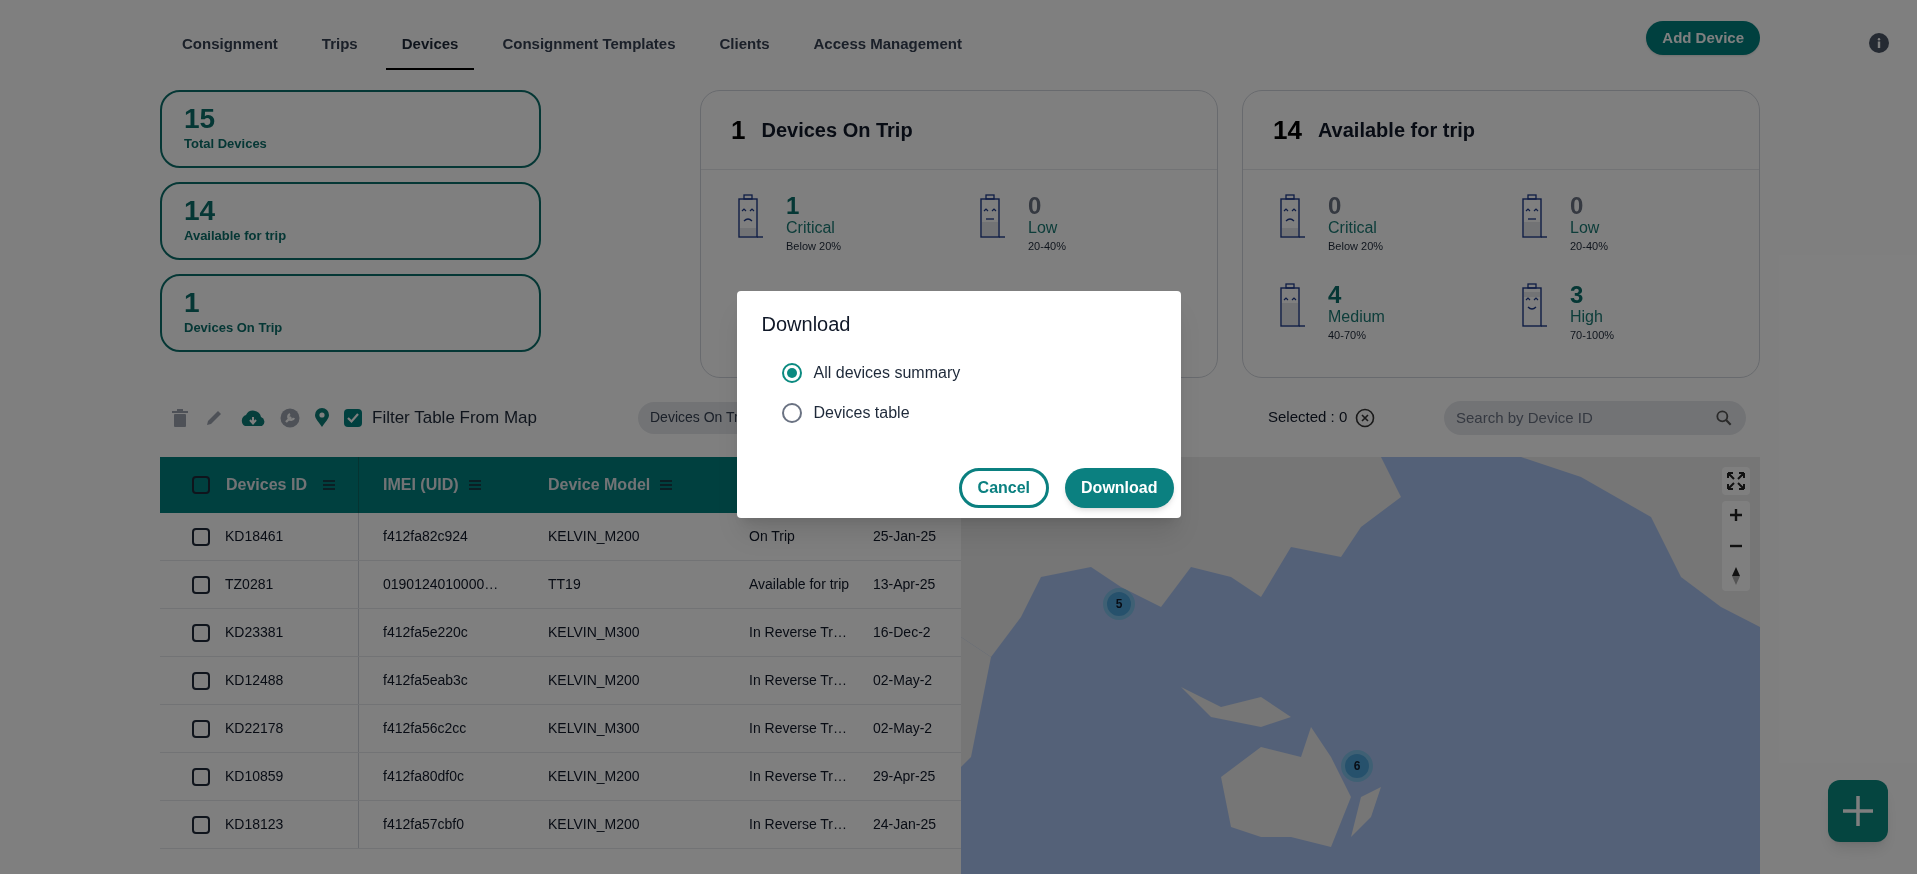  What do you see at coordinates (793, 206) in the screenshot?
I see `level-count: 1` at bounding box center [793, 206].